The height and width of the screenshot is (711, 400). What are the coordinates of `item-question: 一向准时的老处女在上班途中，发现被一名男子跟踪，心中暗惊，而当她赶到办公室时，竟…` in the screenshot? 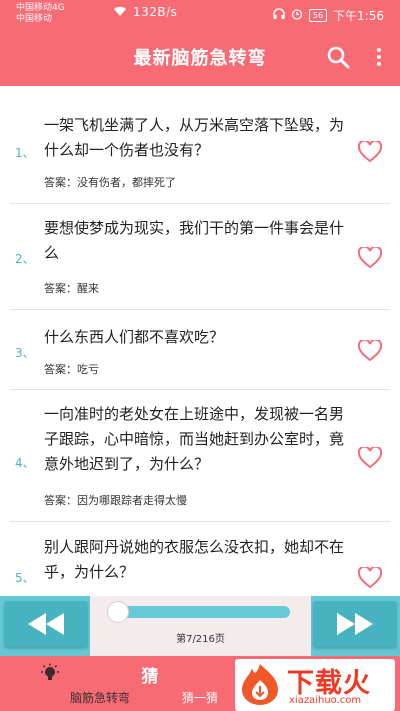 It's located at (194, 439).